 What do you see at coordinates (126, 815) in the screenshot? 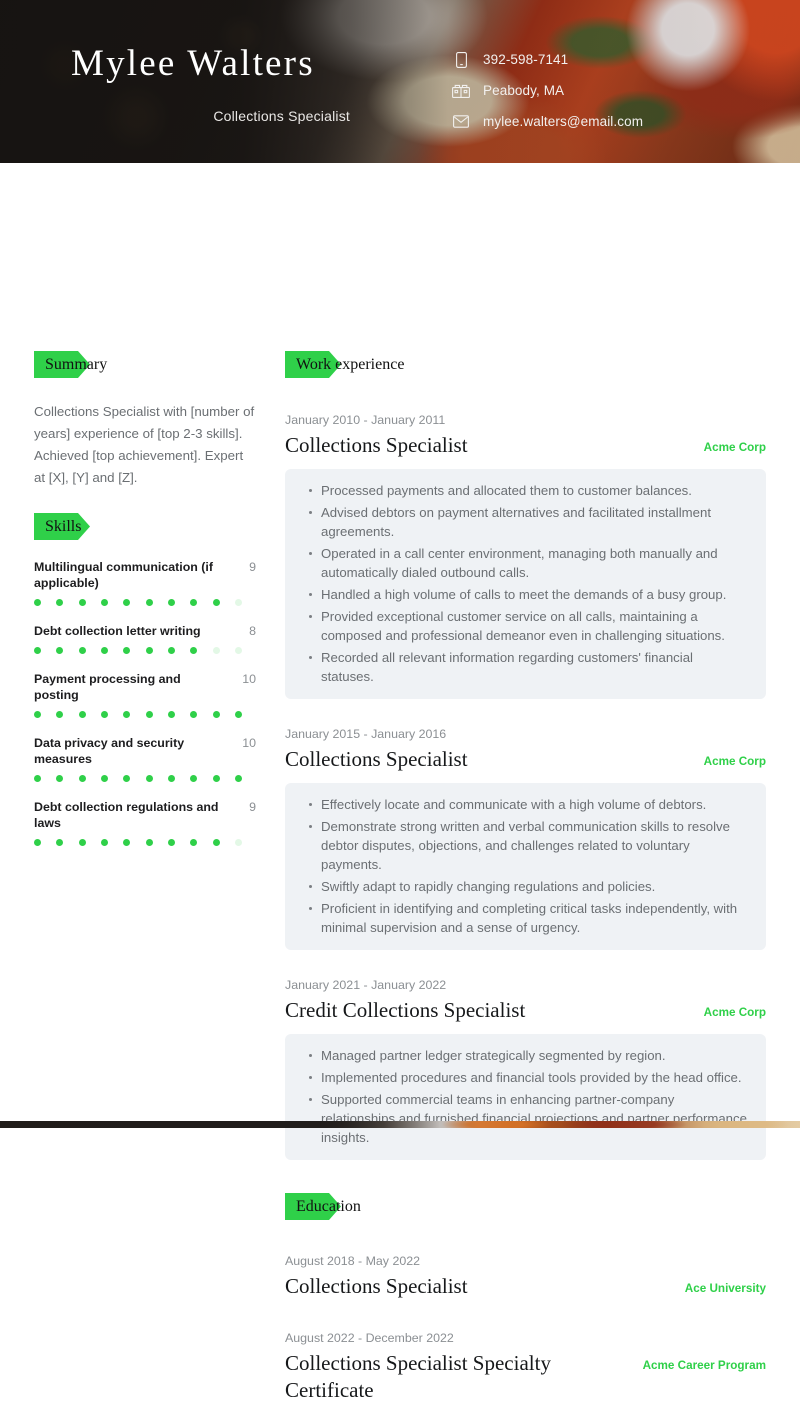
I see `skill-name: Debt collection regulations and laws` at bounding box center [126, 815].